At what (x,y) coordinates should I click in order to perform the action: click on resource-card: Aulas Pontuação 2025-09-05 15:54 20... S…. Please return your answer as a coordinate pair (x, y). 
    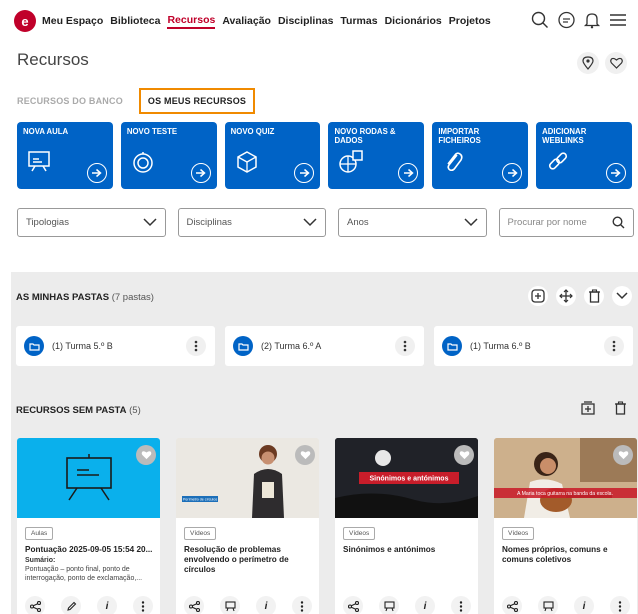
    Looking at the image, I should click on (88, 526).